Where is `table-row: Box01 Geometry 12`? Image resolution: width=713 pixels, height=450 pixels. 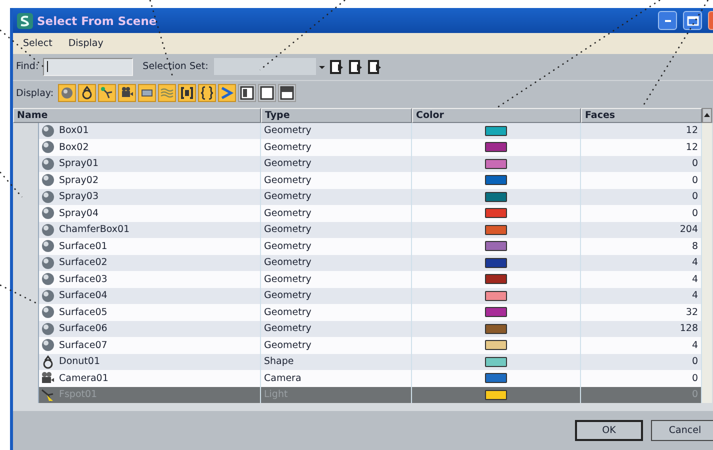
table-row: Box01 Geometry 12 is located at coordinates (357, 130).